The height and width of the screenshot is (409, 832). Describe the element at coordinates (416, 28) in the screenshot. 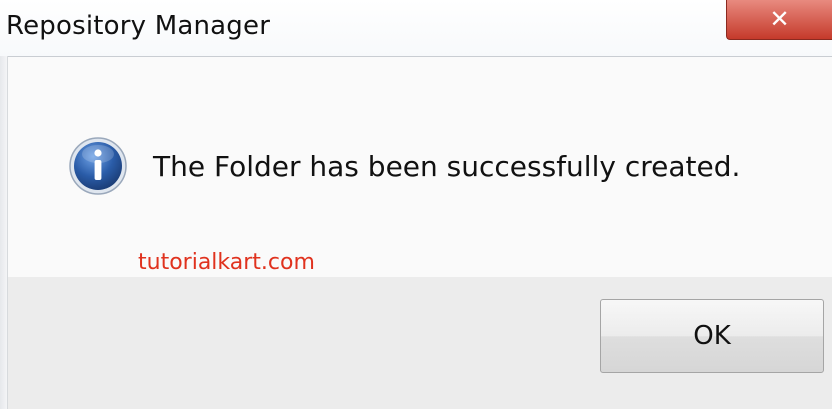

I see `title-bar: Repository Manager ✕` at that location.